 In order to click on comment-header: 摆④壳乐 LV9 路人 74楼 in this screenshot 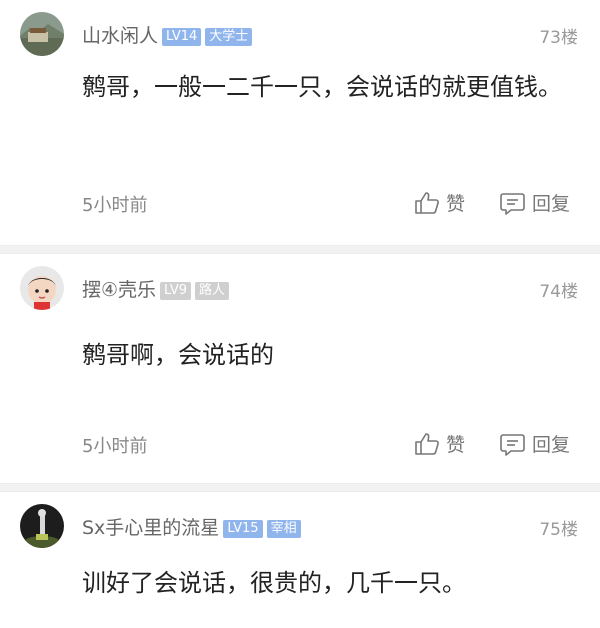, I will do `click(300, 288)`.